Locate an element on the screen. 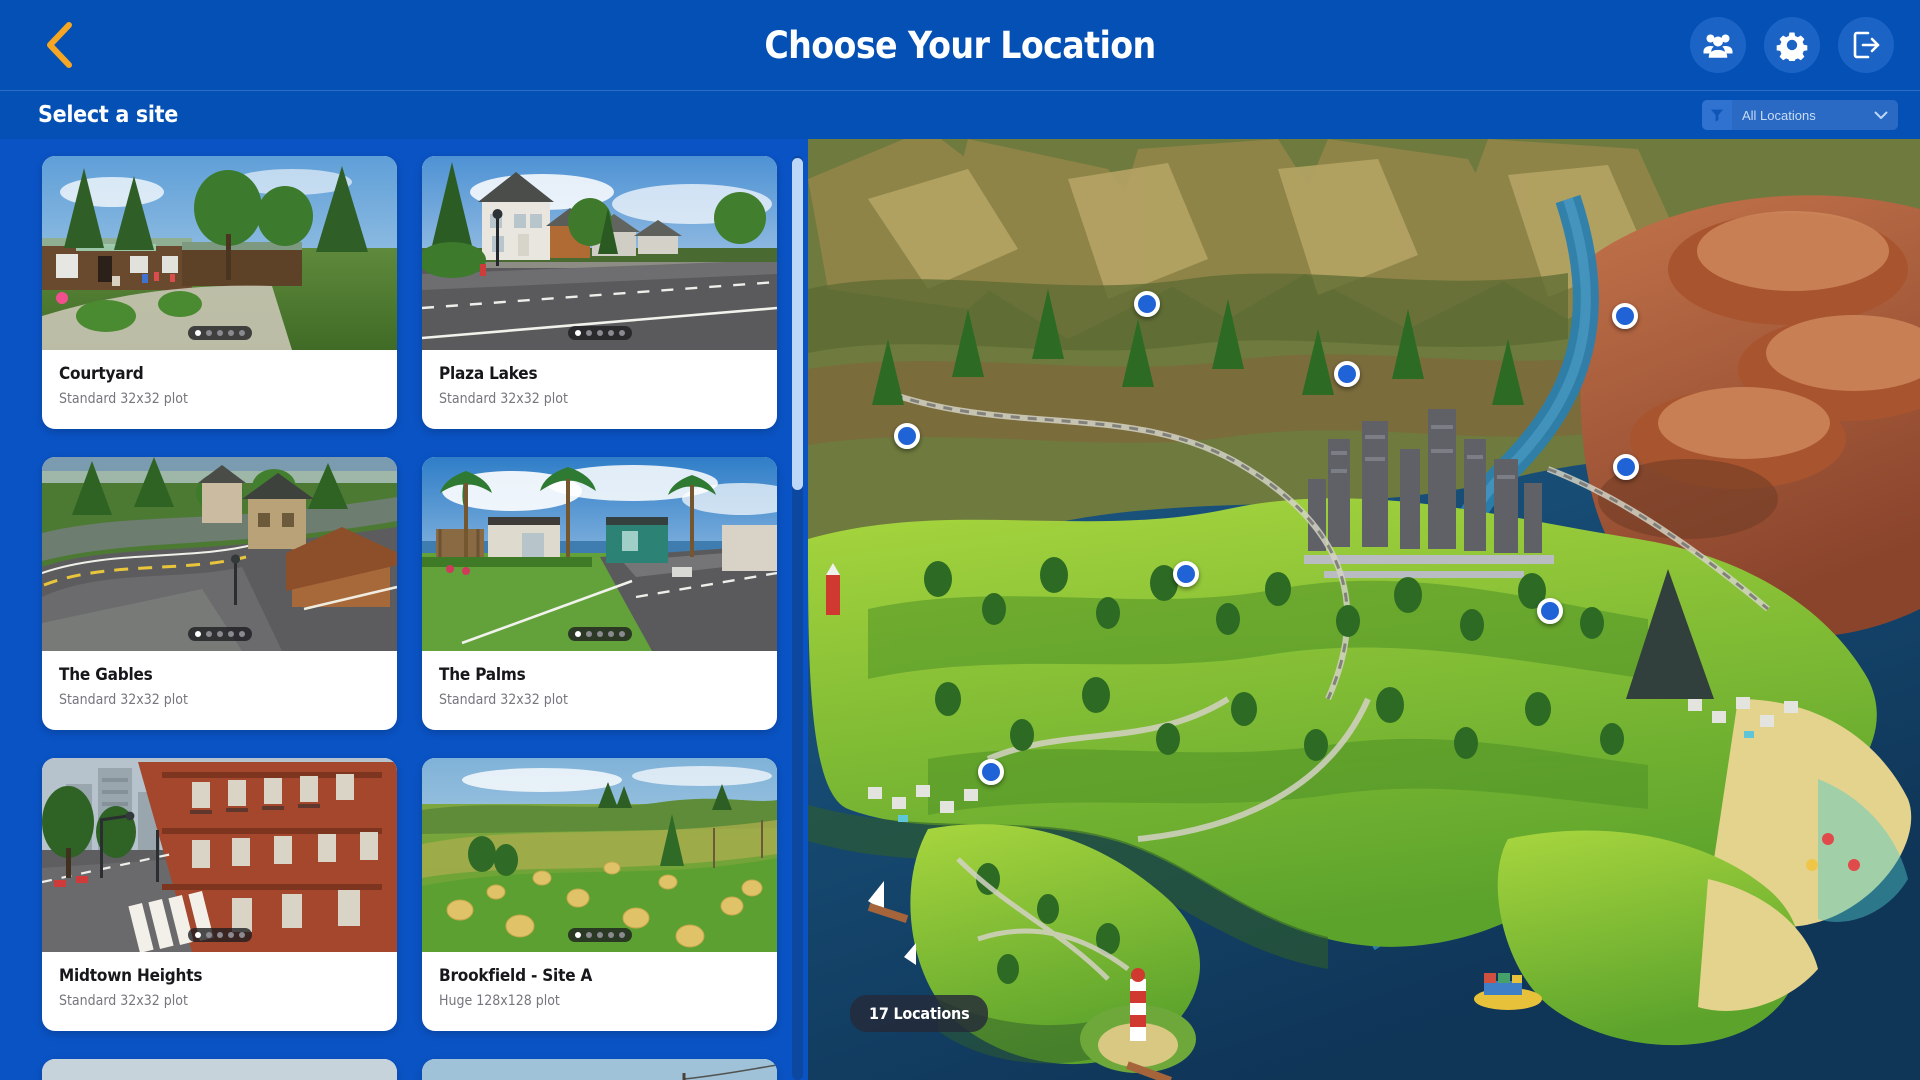  site-info: Courtyard Standard 32x32 plot is located at coordinates (219, 378).